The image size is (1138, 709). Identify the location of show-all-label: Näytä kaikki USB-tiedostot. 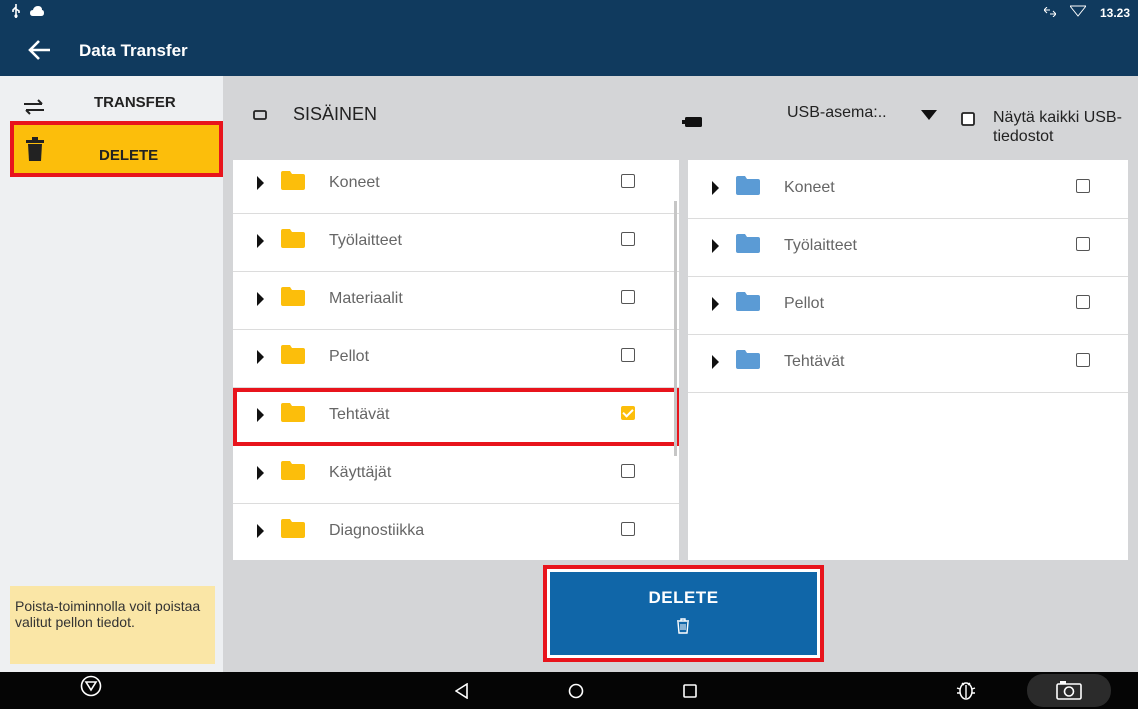
(1057, 127).